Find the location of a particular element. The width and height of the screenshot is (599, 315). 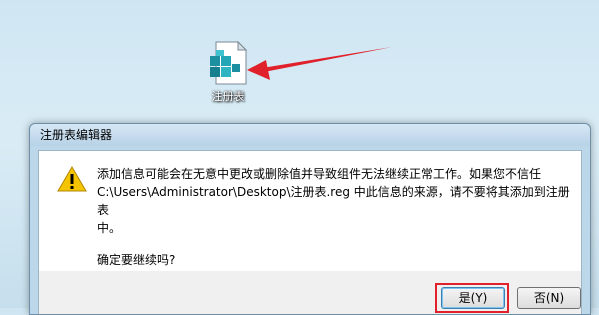

reg-file-desktop-icon: 注册表 is located at coordinates (228, 72).